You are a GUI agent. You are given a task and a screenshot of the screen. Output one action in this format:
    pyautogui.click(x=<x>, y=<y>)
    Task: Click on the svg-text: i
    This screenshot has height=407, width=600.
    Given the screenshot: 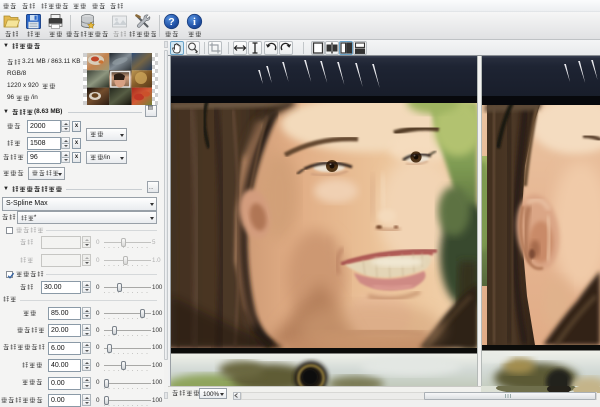 What is the action you would take?
    pyautogui.click(x=194, y=22)
    